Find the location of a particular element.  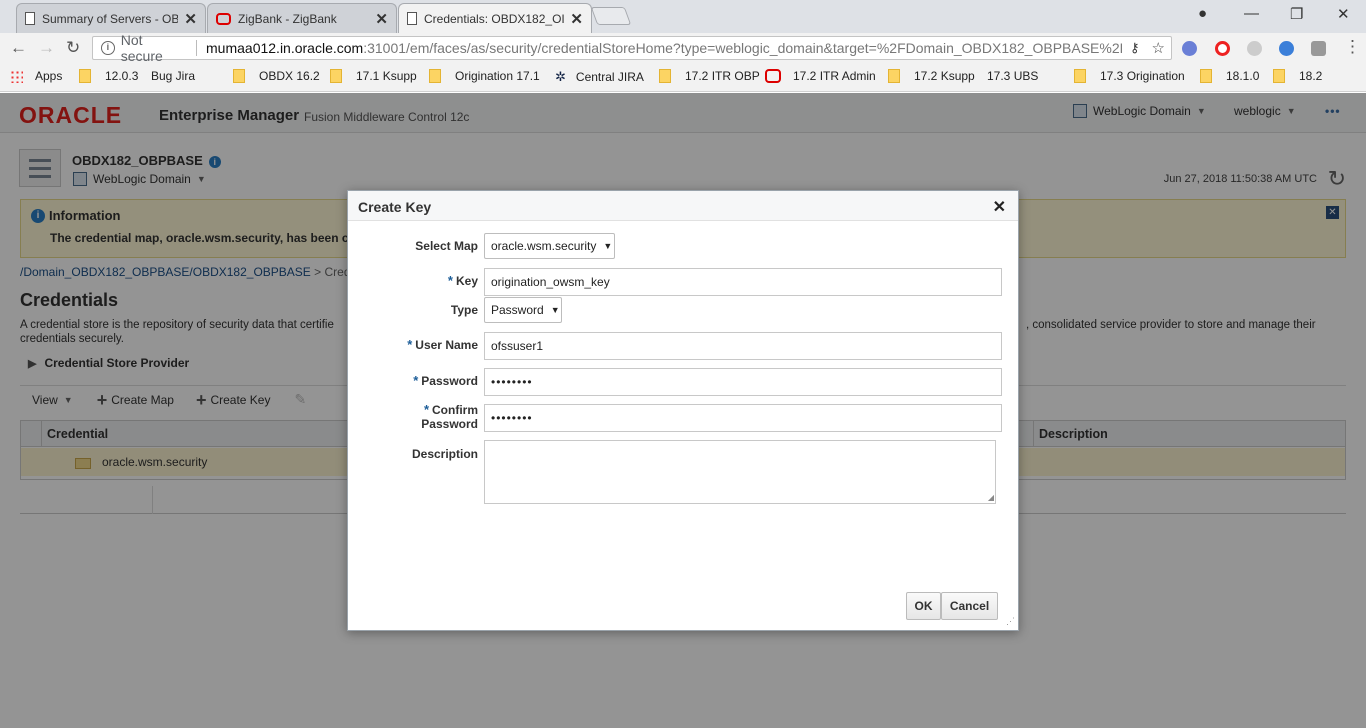

bookmark-obdx-16-2: OBDX 16.2 is located at coordinates (276, 76).